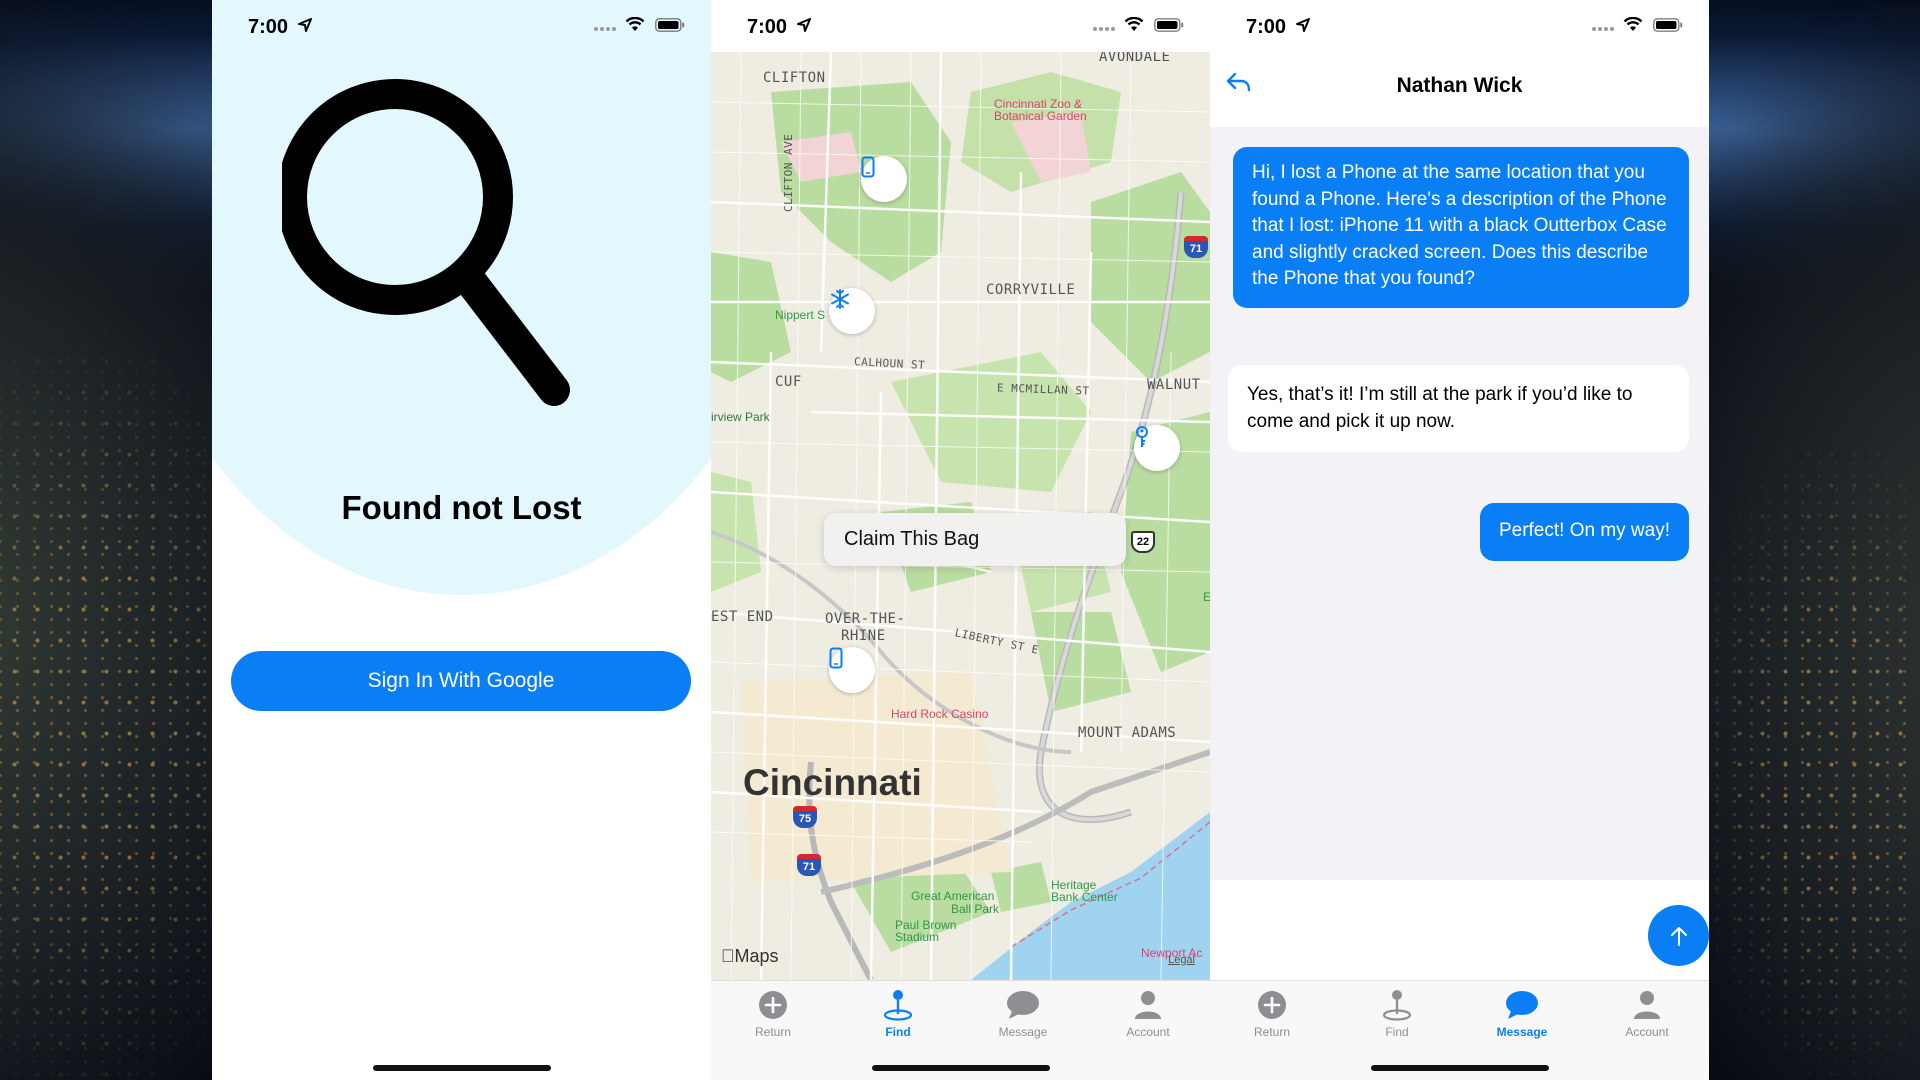 The height and width of the screenshot is (1080, 1920). Describe the element at coordinates (800, 315) in the screenshot. I see `poi-nippert: Nippert S` at that location.